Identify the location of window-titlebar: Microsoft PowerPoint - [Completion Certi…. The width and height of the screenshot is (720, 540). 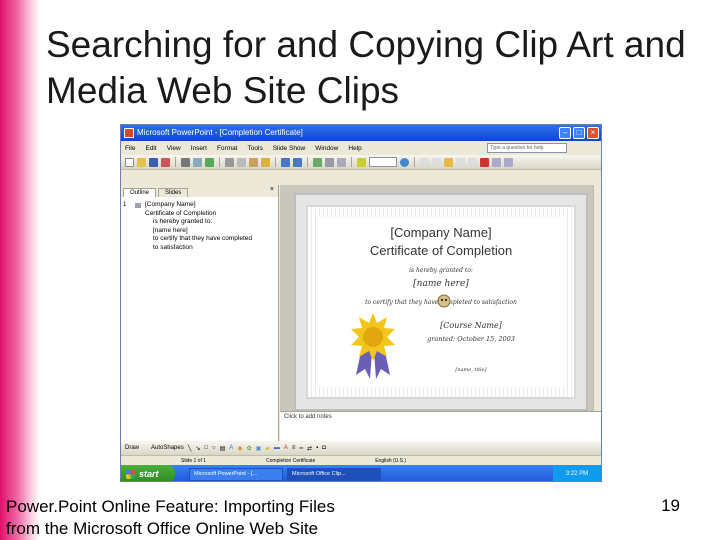
(361, 133).